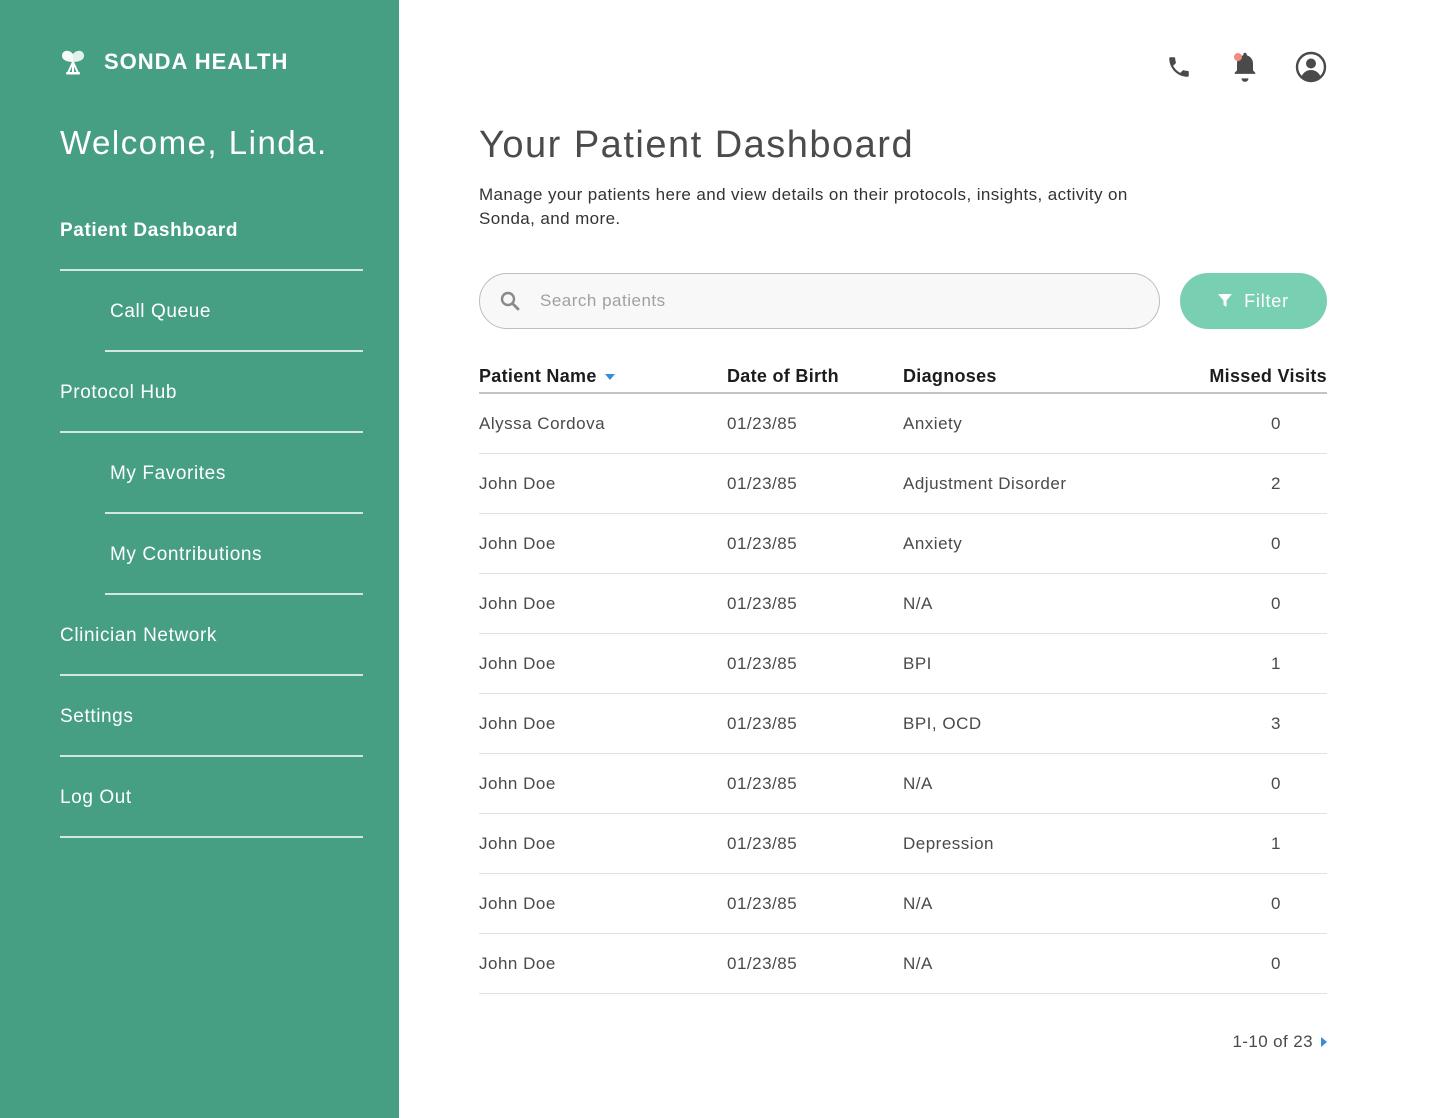  I want to click on column-header-label: Patient Name, so click(538, 376).